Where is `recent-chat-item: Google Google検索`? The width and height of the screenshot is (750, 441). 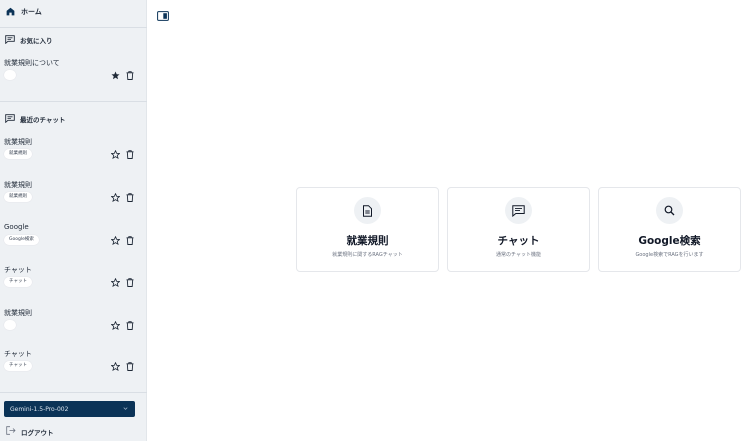
recent-chat-item: Google Google検索 is located at coordinates (71, 238).